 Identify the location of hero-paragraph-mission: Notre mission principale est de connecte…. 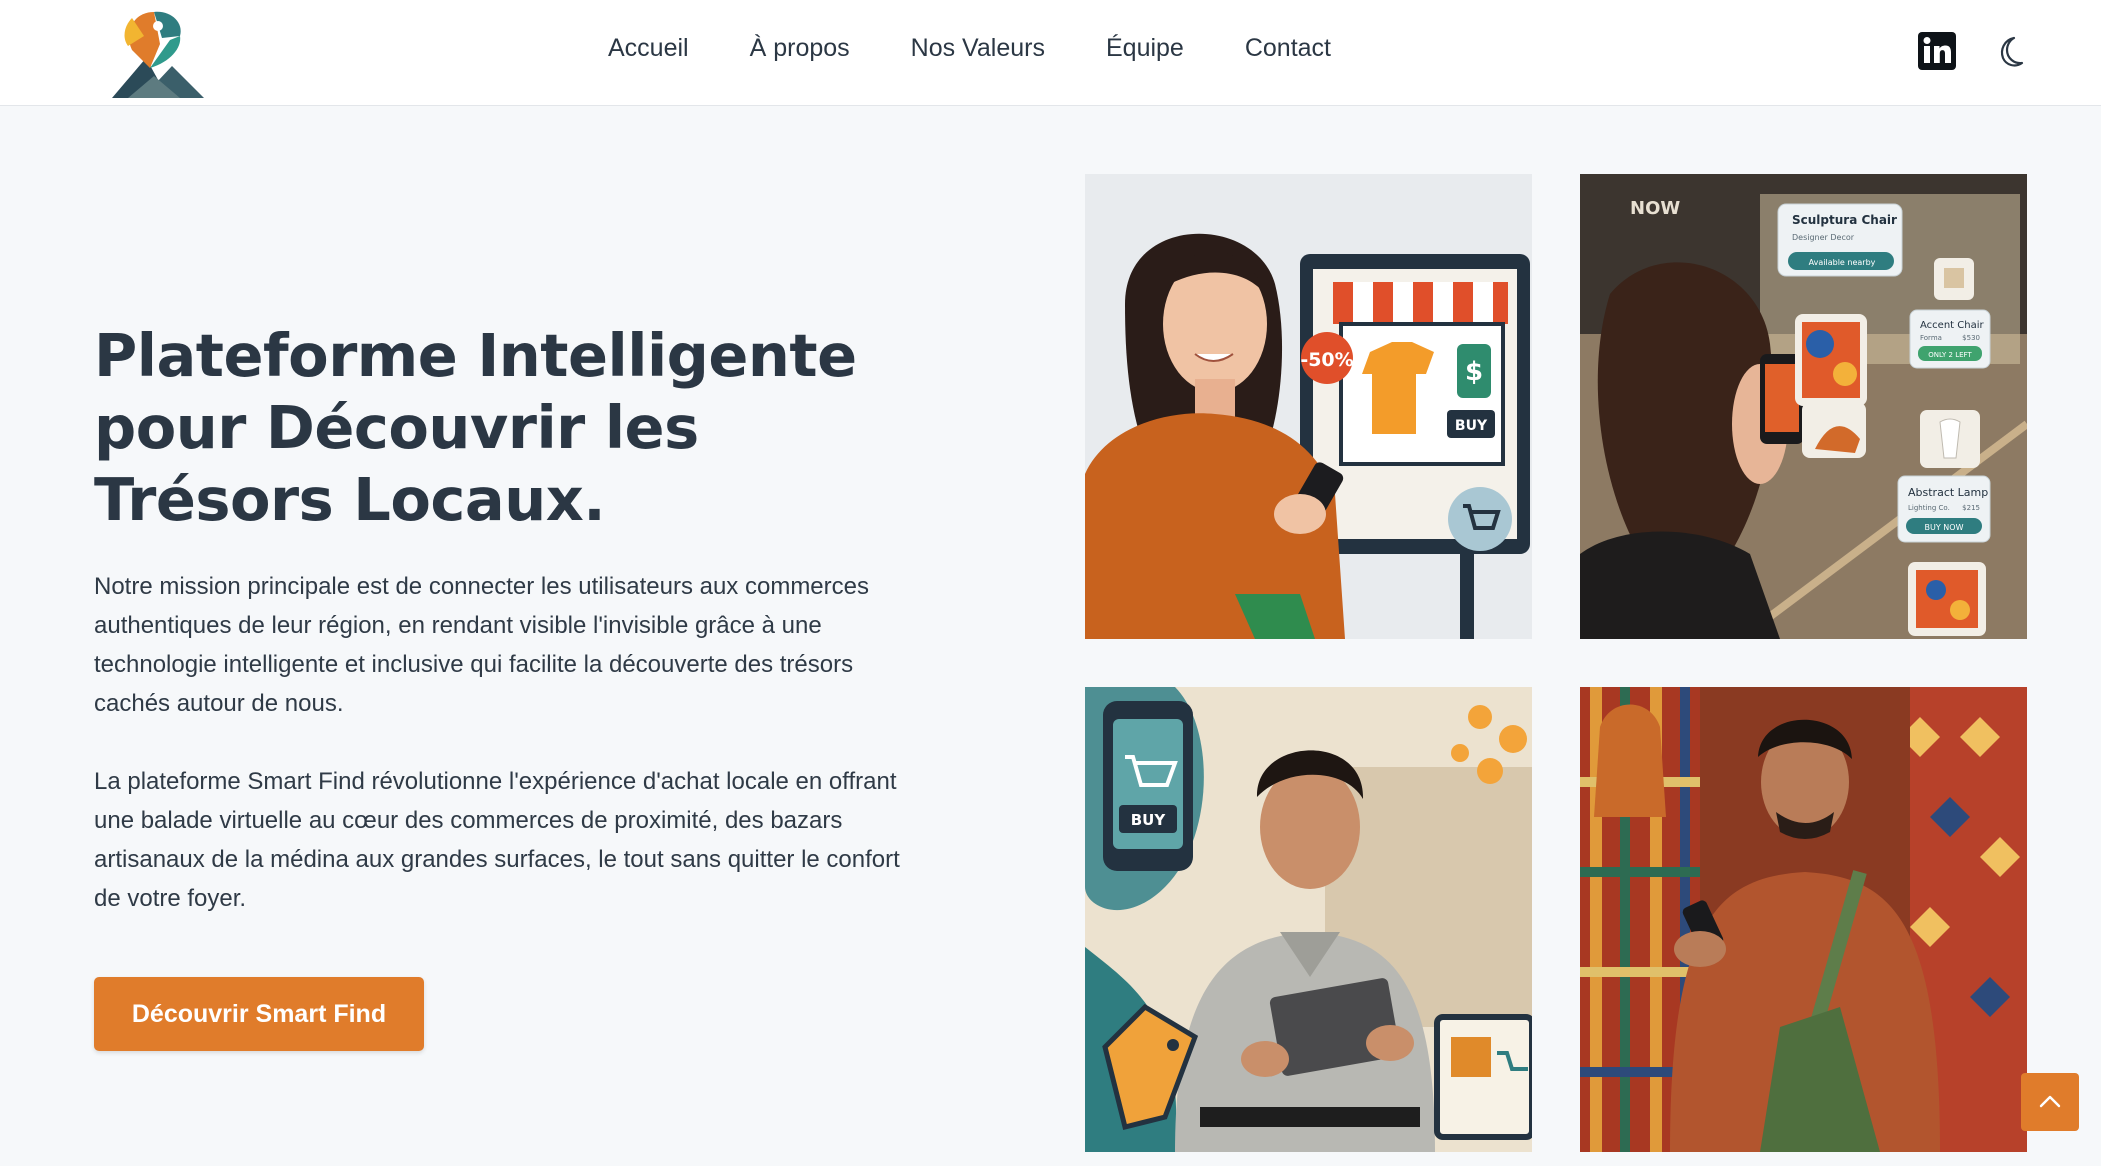
(481, 645).